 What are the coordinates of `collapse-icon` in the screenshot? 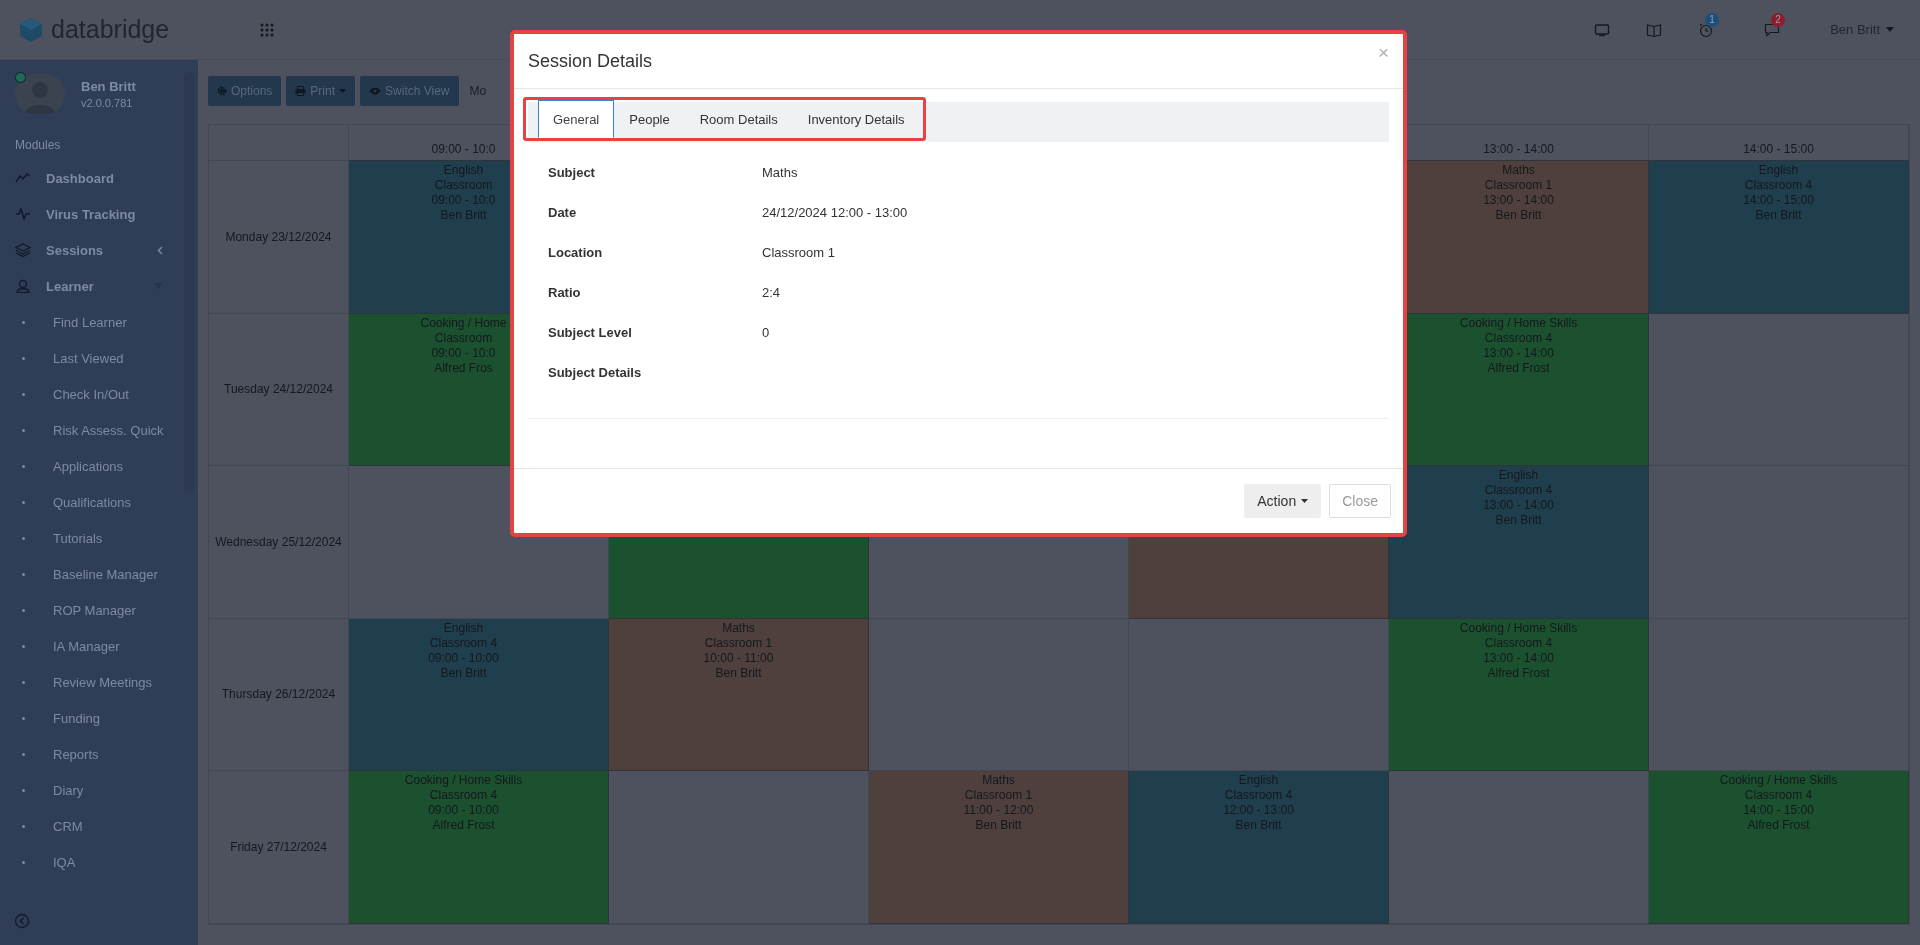 It's located at (22, 921).